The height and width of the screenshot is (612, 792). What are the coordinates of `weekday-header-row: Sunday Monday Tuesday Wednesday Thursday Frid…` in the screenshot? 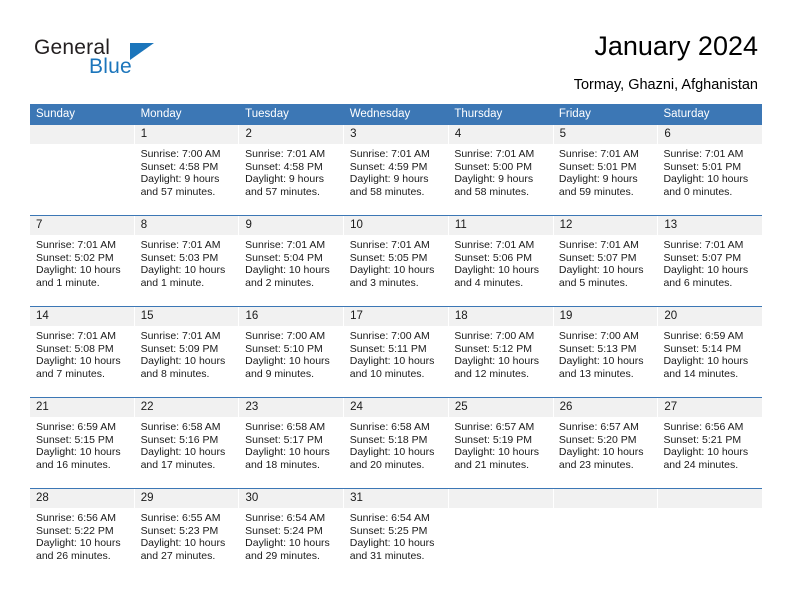 It's located at (396, 114).